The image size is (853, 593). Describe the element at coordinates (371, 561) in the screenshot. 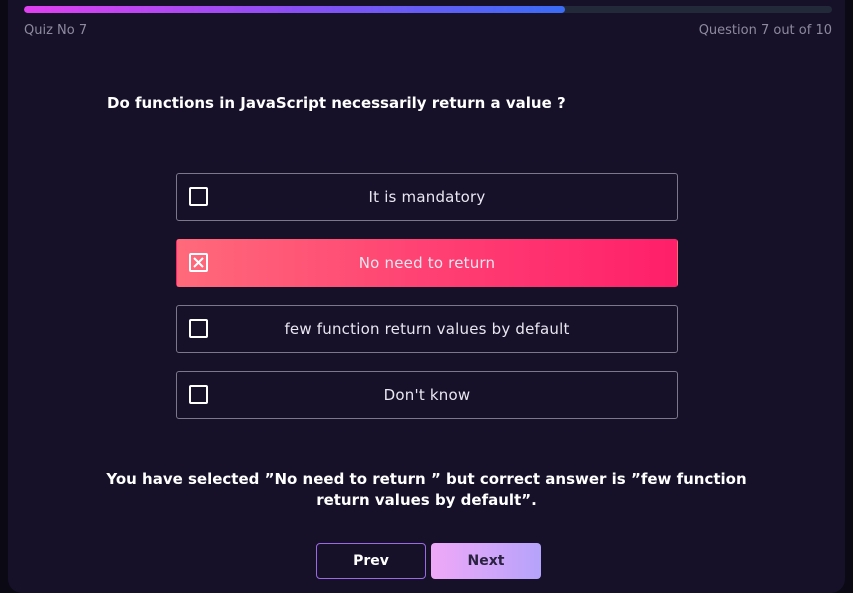

I see `prev-button: Prev` at that location.